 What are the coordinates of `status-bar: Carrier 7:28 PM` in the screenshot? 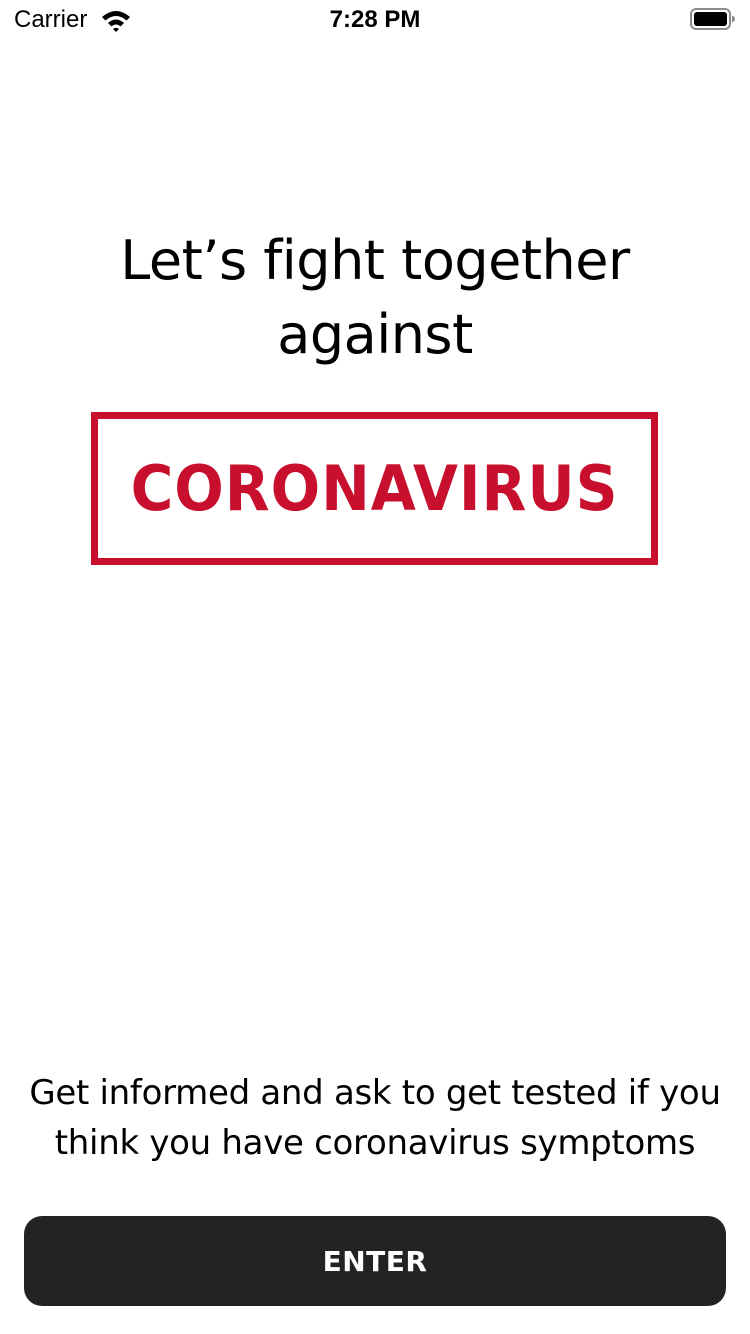 It's located at (375, 20).